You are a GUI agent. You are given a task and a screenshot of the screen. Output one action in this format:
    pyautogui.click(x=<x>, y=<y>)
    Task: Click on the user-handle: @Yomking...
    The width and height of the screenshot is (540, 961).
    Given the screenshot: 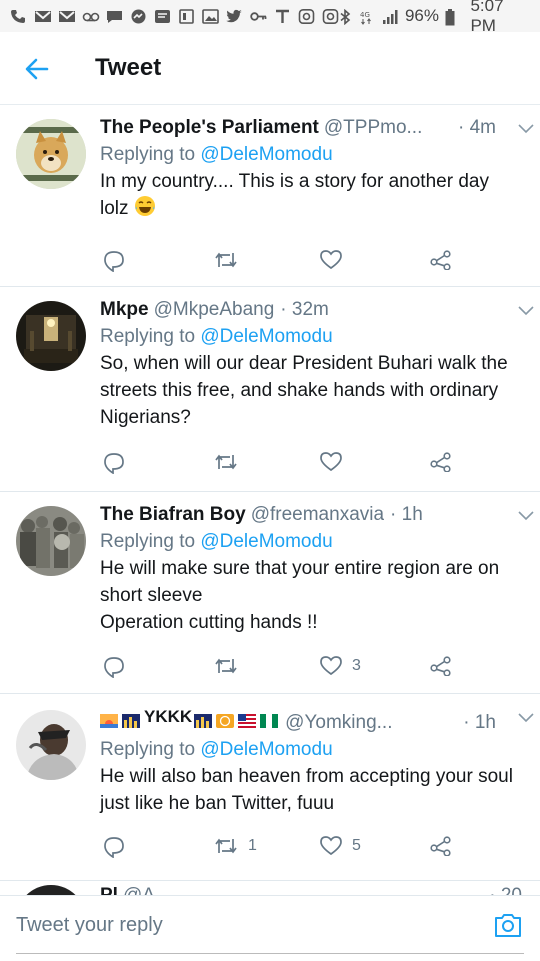 What is the action you would take?
    pyautogui.click(x=338, y=723)
    